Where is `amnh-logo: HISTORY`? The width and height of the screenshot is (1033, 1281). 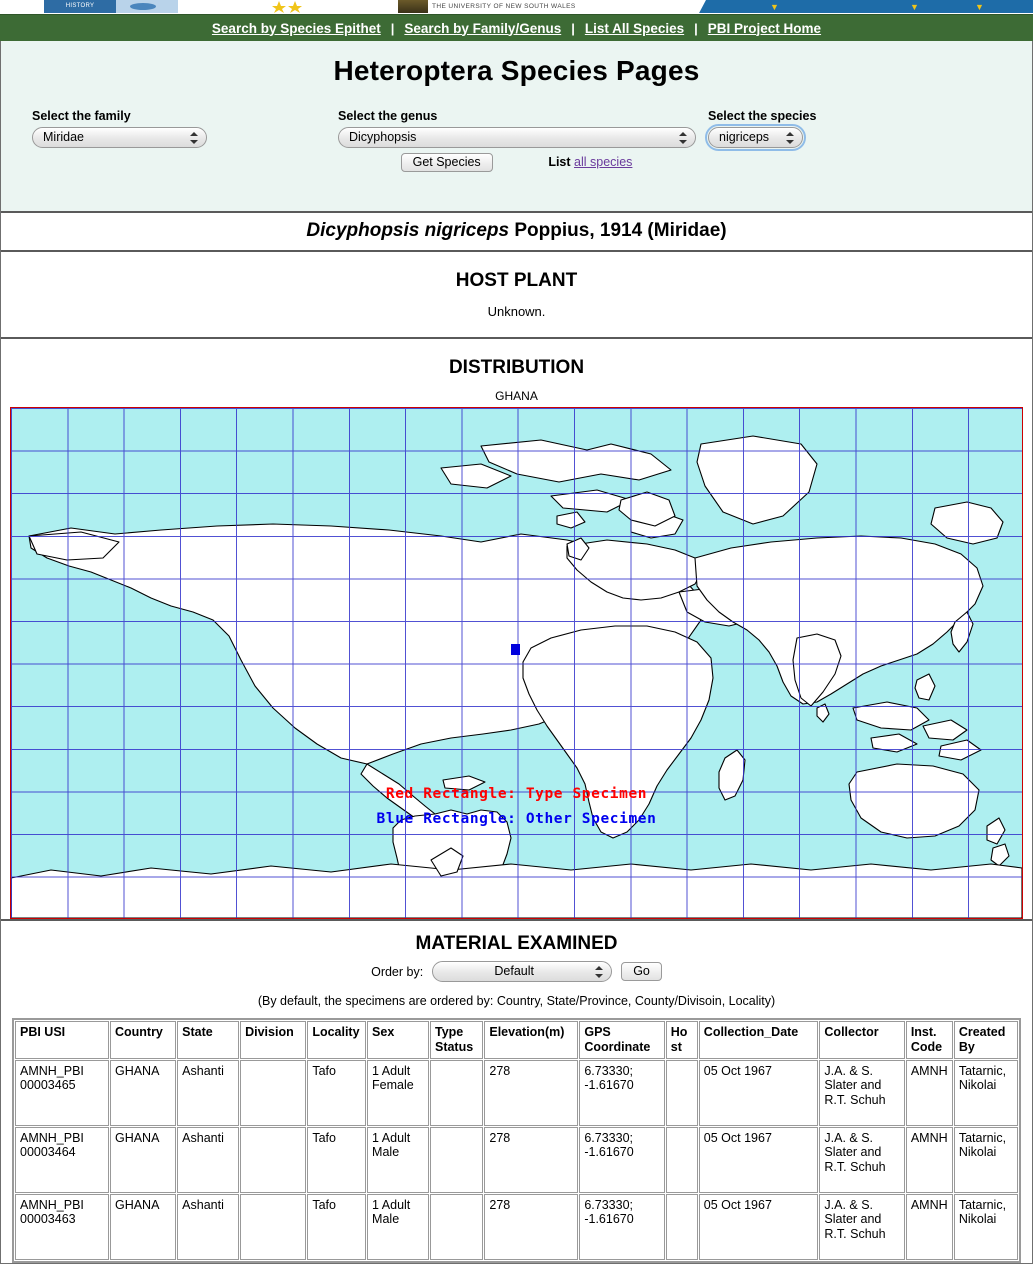 amnh-logo: HISTORY is located at coordinates (80, 6).